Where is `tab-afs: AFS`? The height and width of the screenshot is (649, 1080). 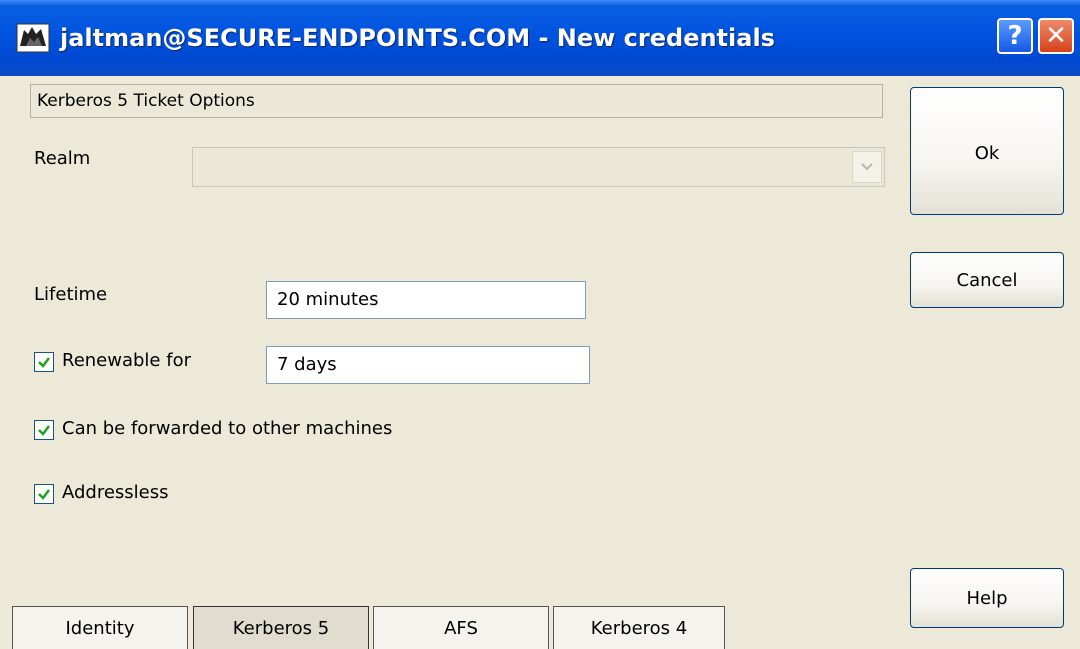
tab-afs: AFS is located at coordinates (461, 627).